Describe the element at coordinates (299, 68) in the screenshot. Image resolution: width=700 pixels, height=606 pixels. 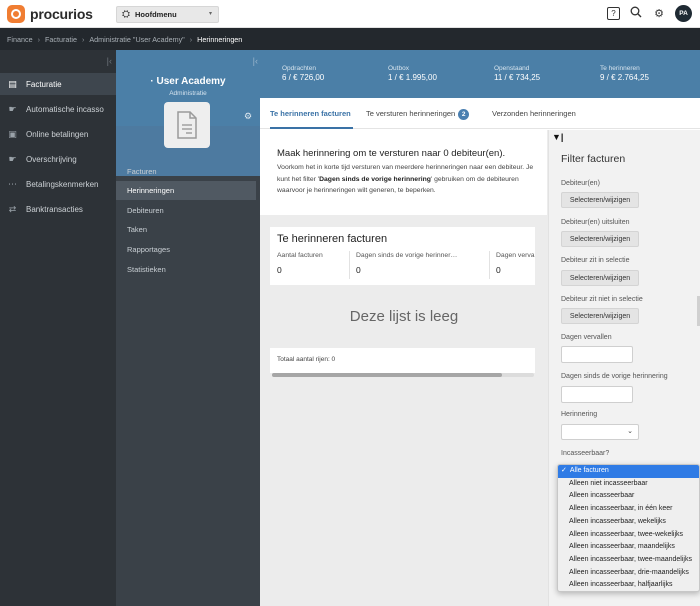
I see `stat-label: Opdrachten` at that location.